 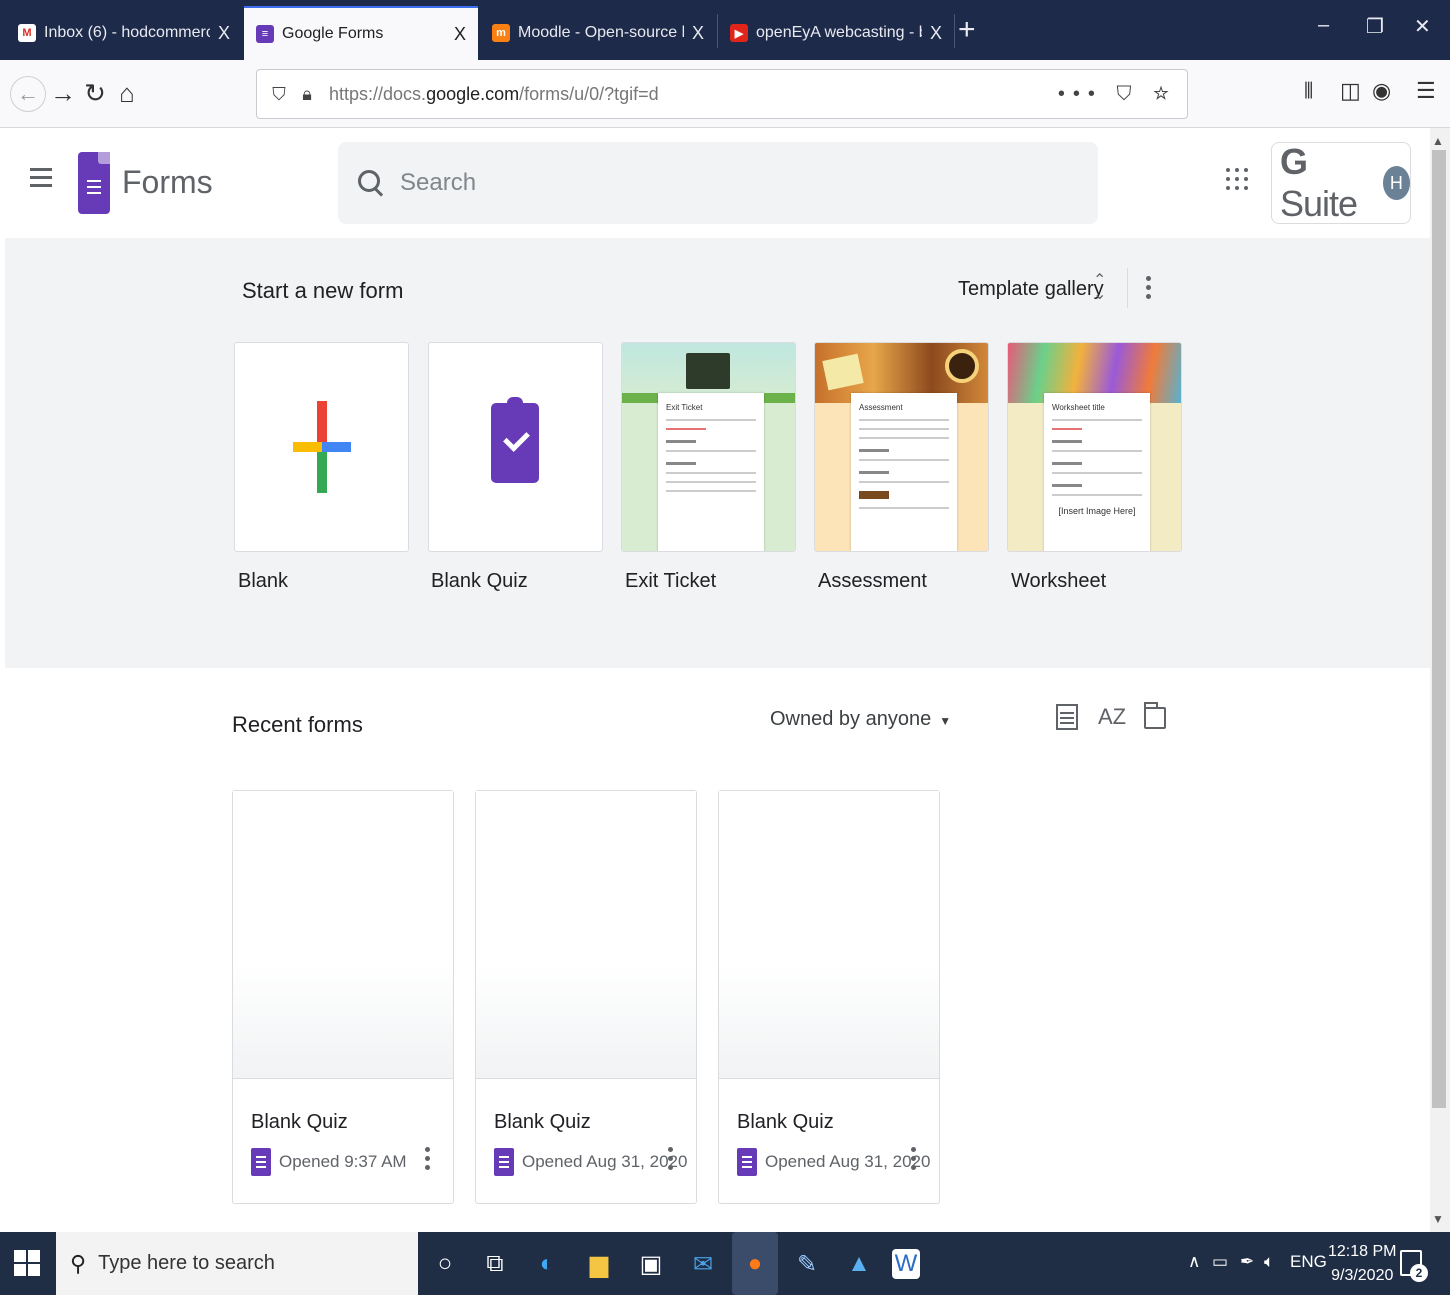 I want to click on tab-gmail: M Inbox (6) - hodcommerce@va X, so click(x=124, y=33).